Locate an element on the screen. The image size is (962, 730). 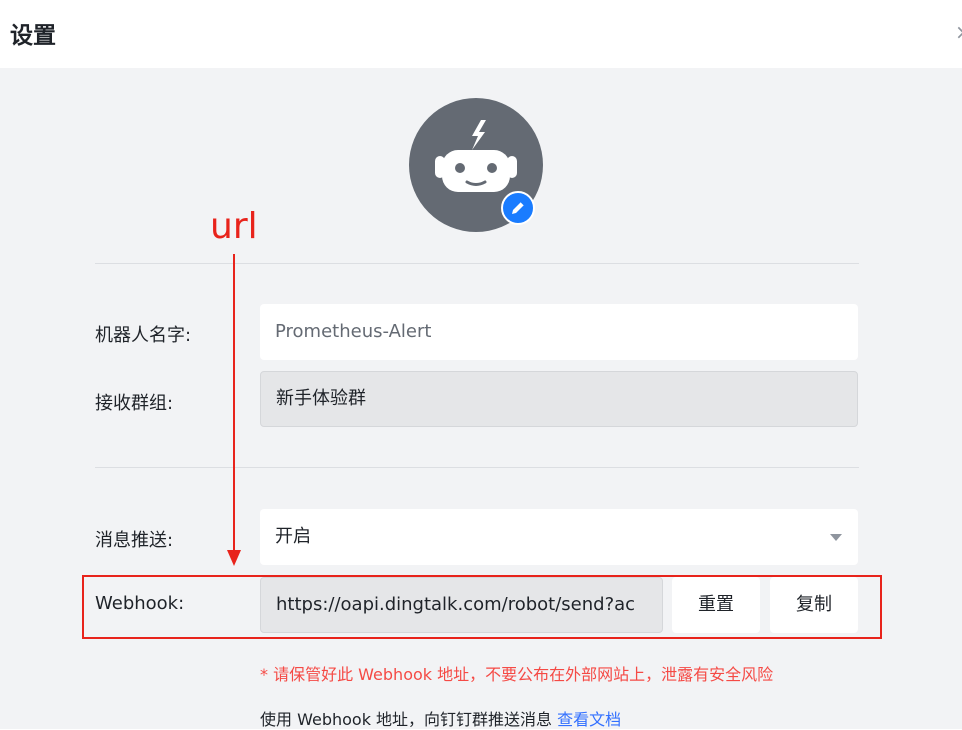
chevron-down-icon is located at coordinates (836, 537).